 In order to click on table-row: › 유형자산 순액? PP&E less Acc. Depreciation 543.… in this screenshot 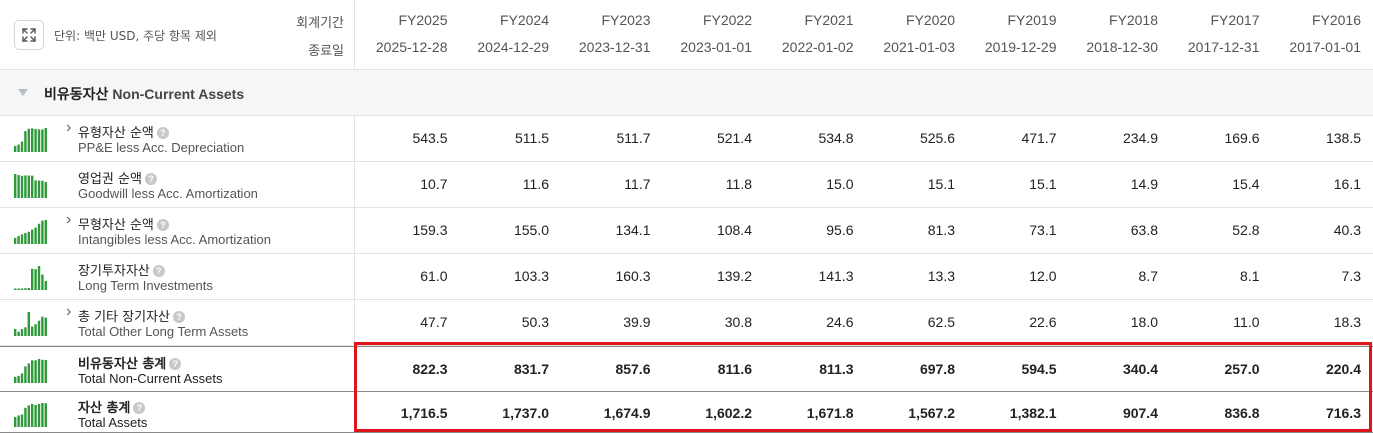, I will do `click(686, 139)`.